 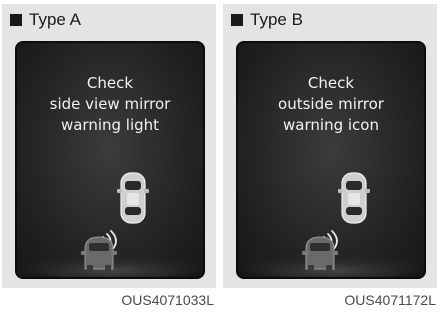 I want to click on message-line-2: outside mirror, so click(x=331, y=104).